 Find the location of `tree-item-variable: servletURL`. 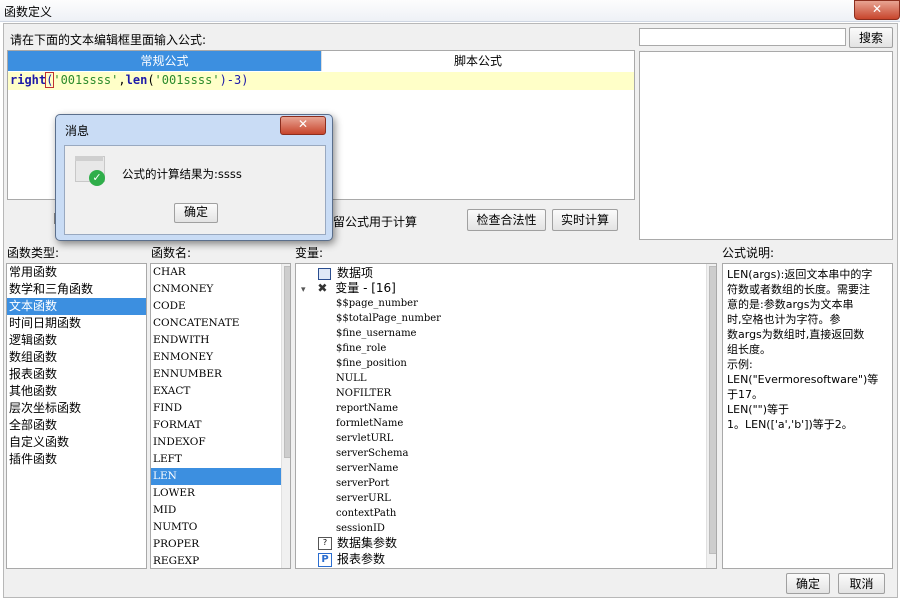

tree-item-variable: servletURL is located at coordinates (388, 438).